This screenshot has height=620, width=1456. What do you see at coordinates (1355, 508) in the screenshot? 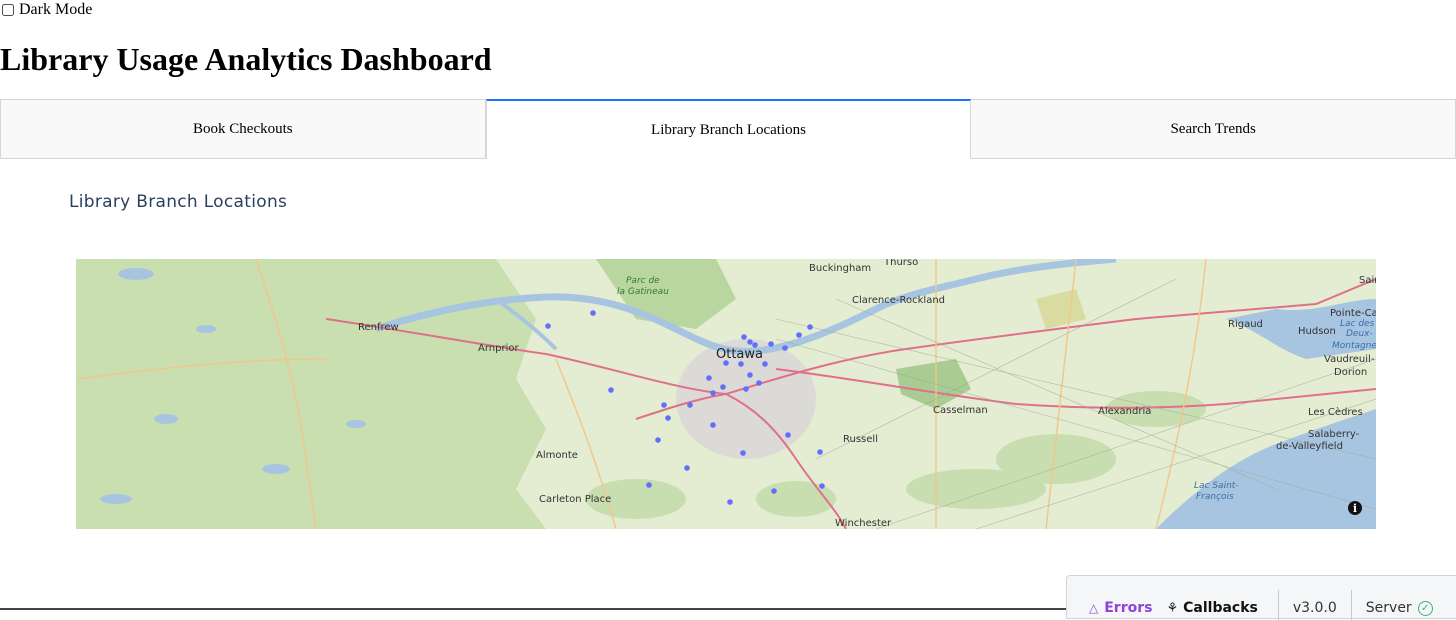
I see `info-icon: i` at bounding box center [1355, 508].